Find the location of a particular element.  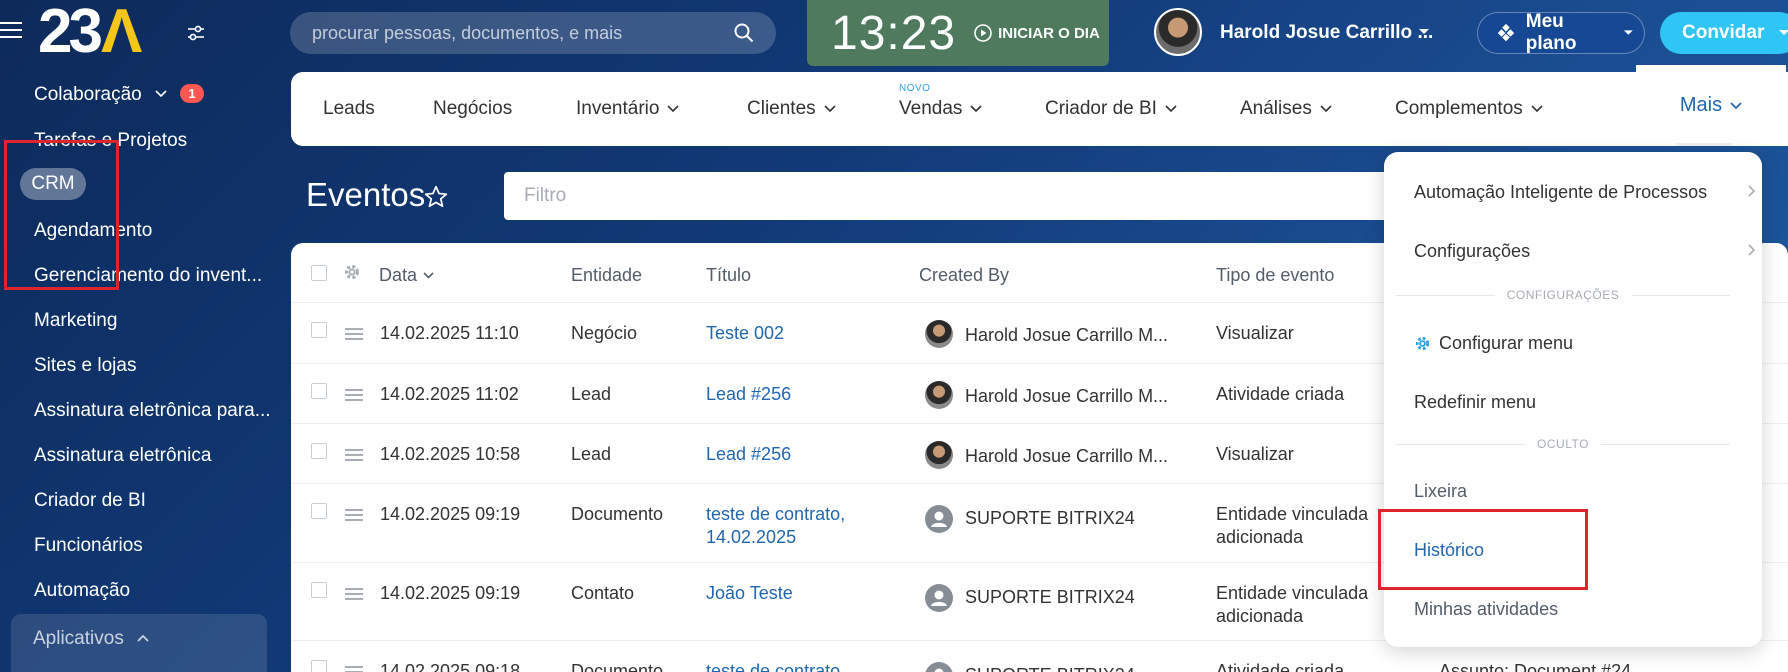

tab-label: Criador de BI is located at coordinates (1101, 108).